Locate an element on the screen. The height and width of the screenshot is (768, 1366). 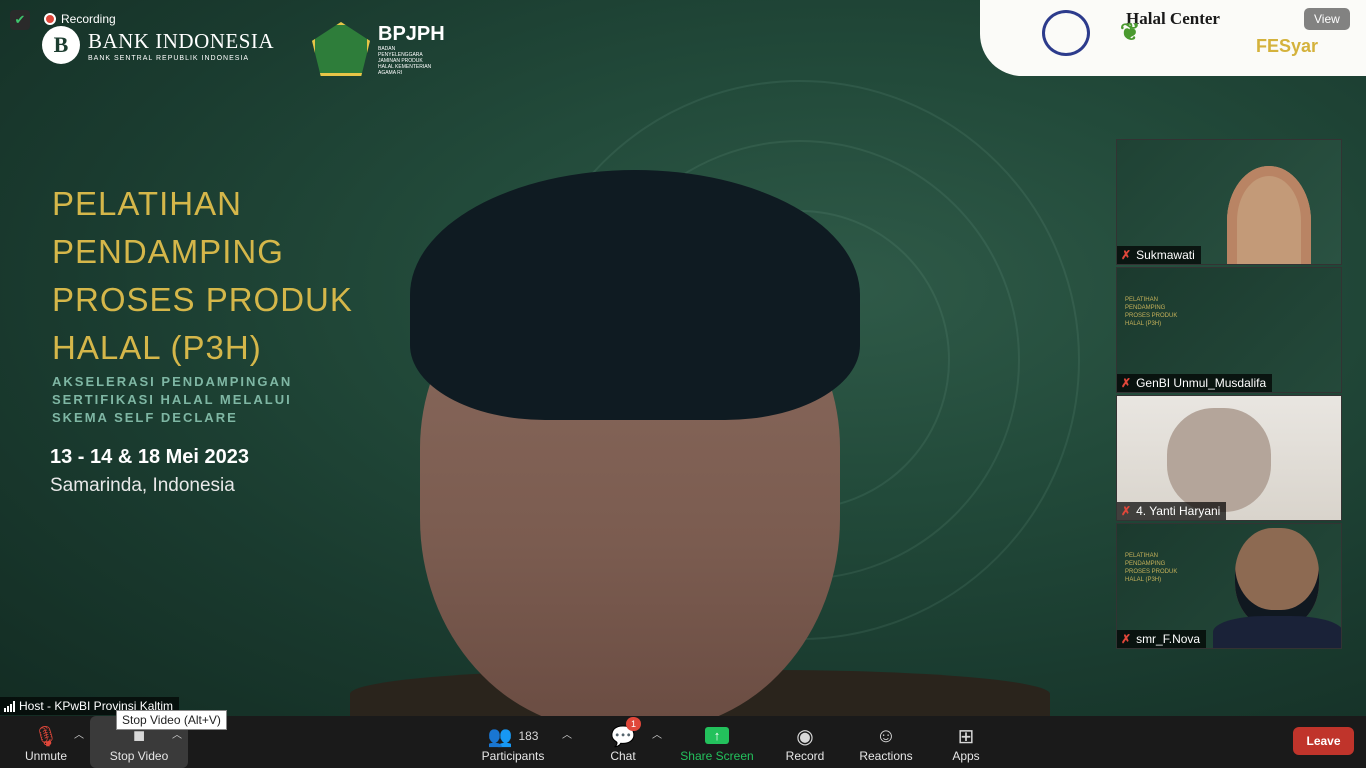
reactions-button: ☺ Reactions is located at coordinates (886, 742).